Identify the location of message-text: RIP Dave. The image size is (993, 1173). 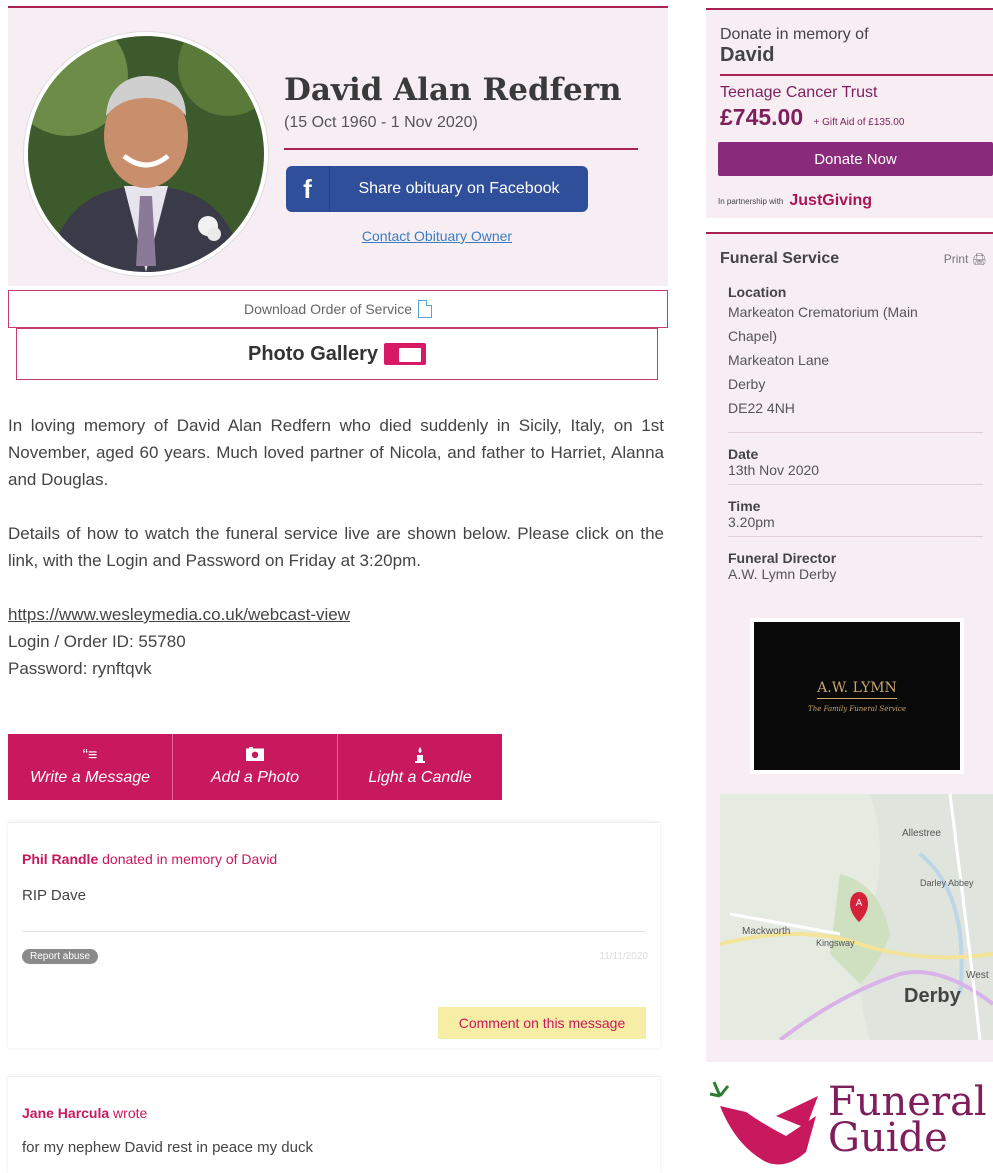
(54, 895).